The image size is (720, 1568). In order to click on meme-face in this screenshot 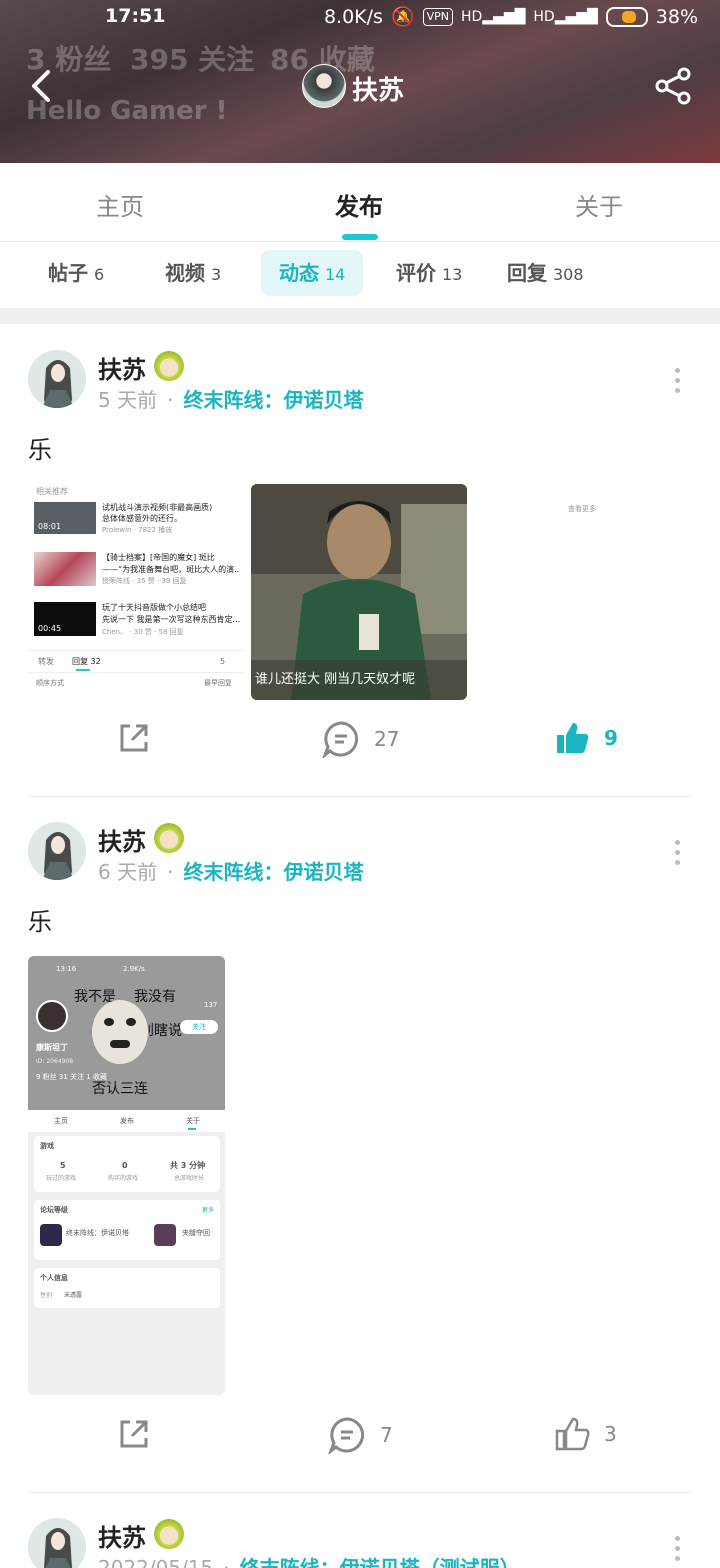, I will do `click(120, 1032)`.